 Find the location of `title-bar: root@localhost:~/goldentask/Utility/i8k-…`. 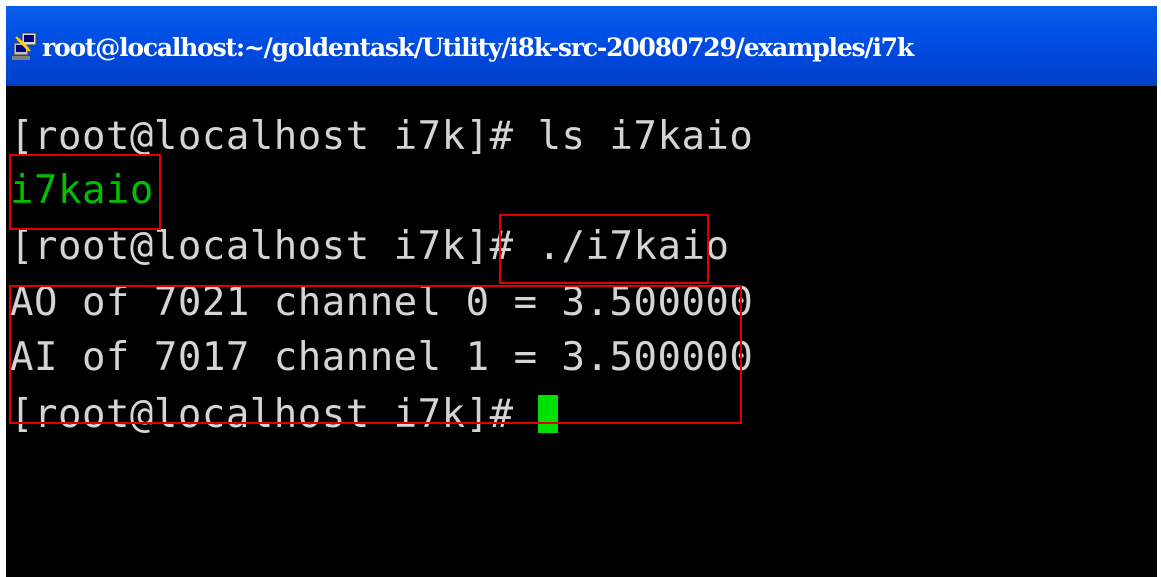

title-bar: root@localhost:~/goldentask/Utility/i8k-… is located at coordinates (581, 46).